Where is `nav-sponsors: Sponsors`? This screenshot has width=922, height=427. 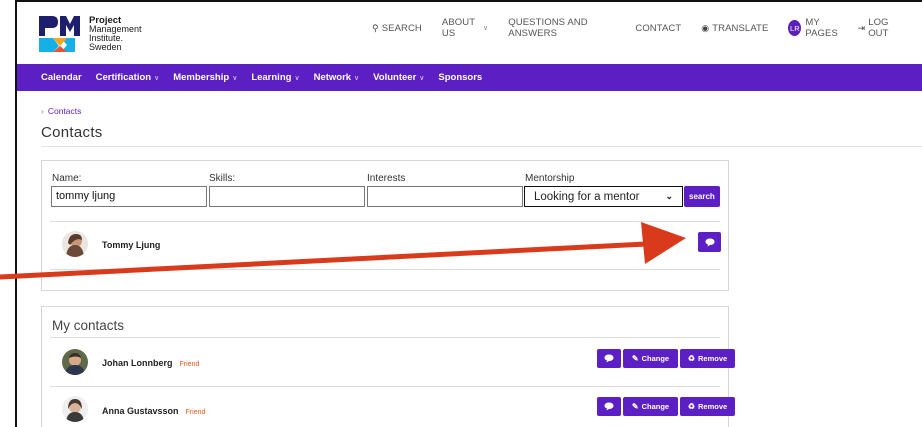
nav-sponsors: Sponsors is located at coordinates (460, 77).